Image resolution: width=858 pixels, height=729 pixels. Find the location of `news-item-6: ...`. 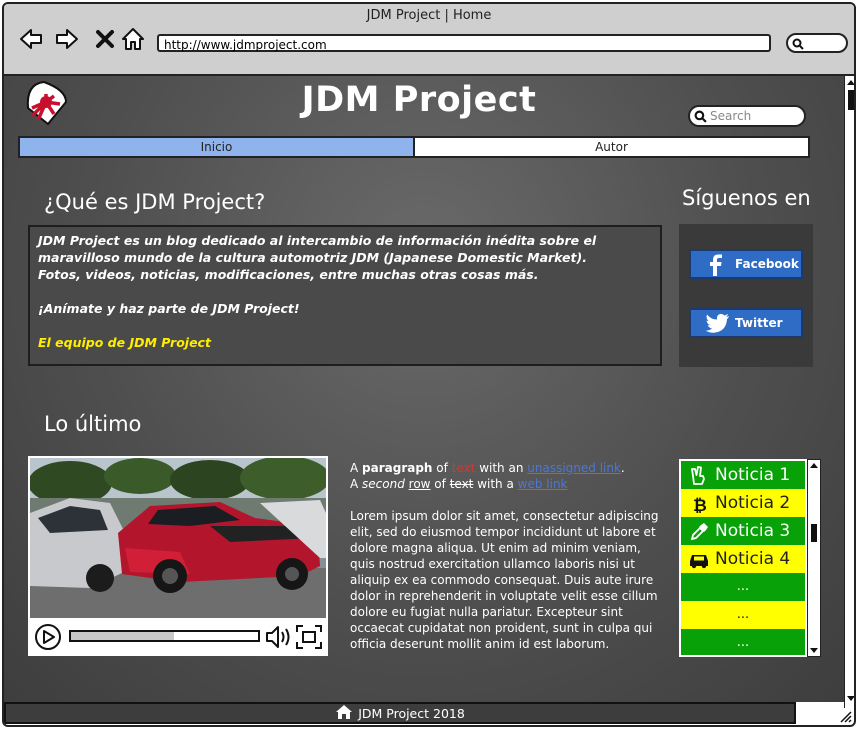

news-item-6: ... is located at coordinates (743, 615).